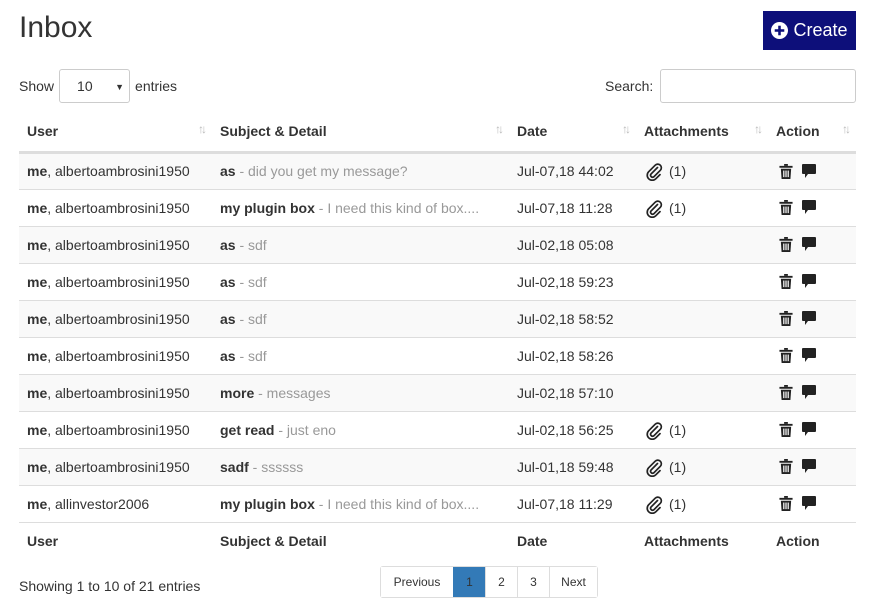  I want to click on caret-down-icon: ▼, so click(120, 86).